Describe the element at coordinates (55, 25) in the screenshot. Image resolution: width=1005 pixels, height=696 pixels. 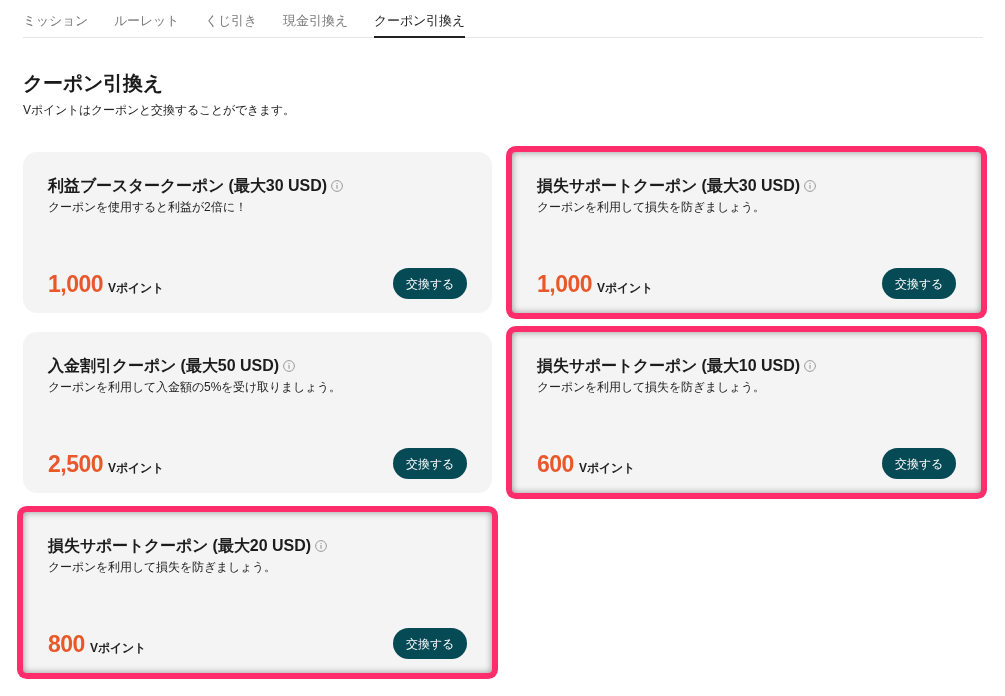
I see `nav-tab: ミッション` at that location.